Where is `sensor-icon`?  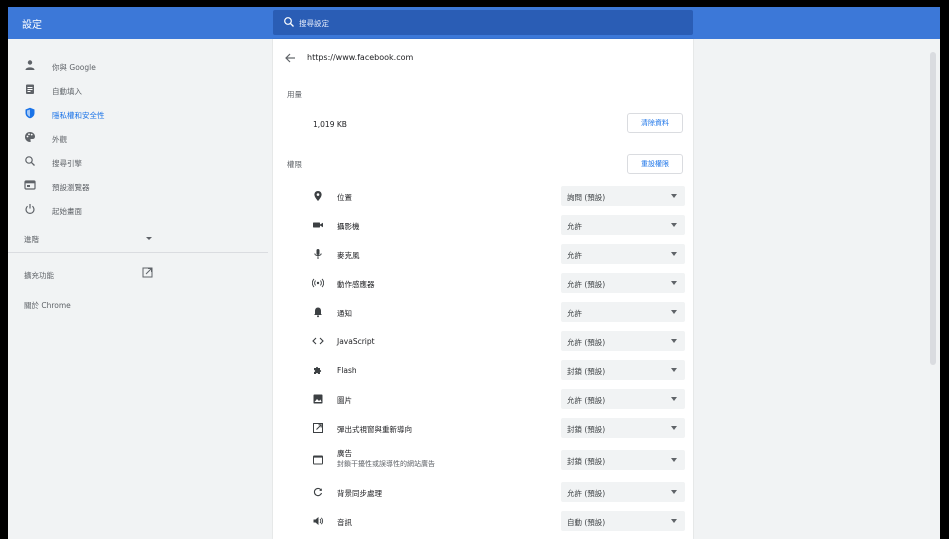 sensor-icon is located at coordinates (318, 283).